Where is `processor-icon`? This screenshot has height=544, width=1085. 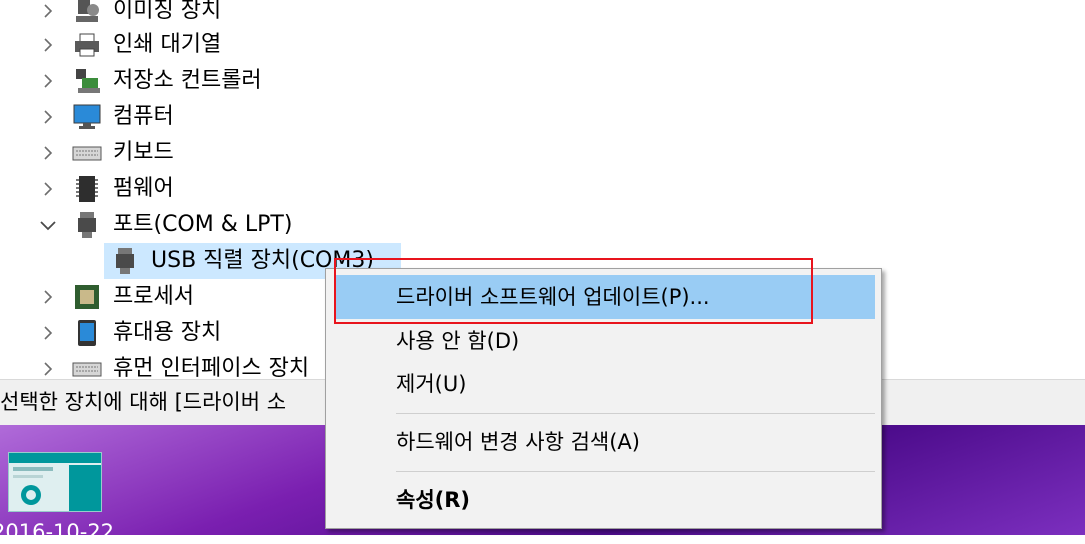
processor-icon is located at coordinates (87, 297).